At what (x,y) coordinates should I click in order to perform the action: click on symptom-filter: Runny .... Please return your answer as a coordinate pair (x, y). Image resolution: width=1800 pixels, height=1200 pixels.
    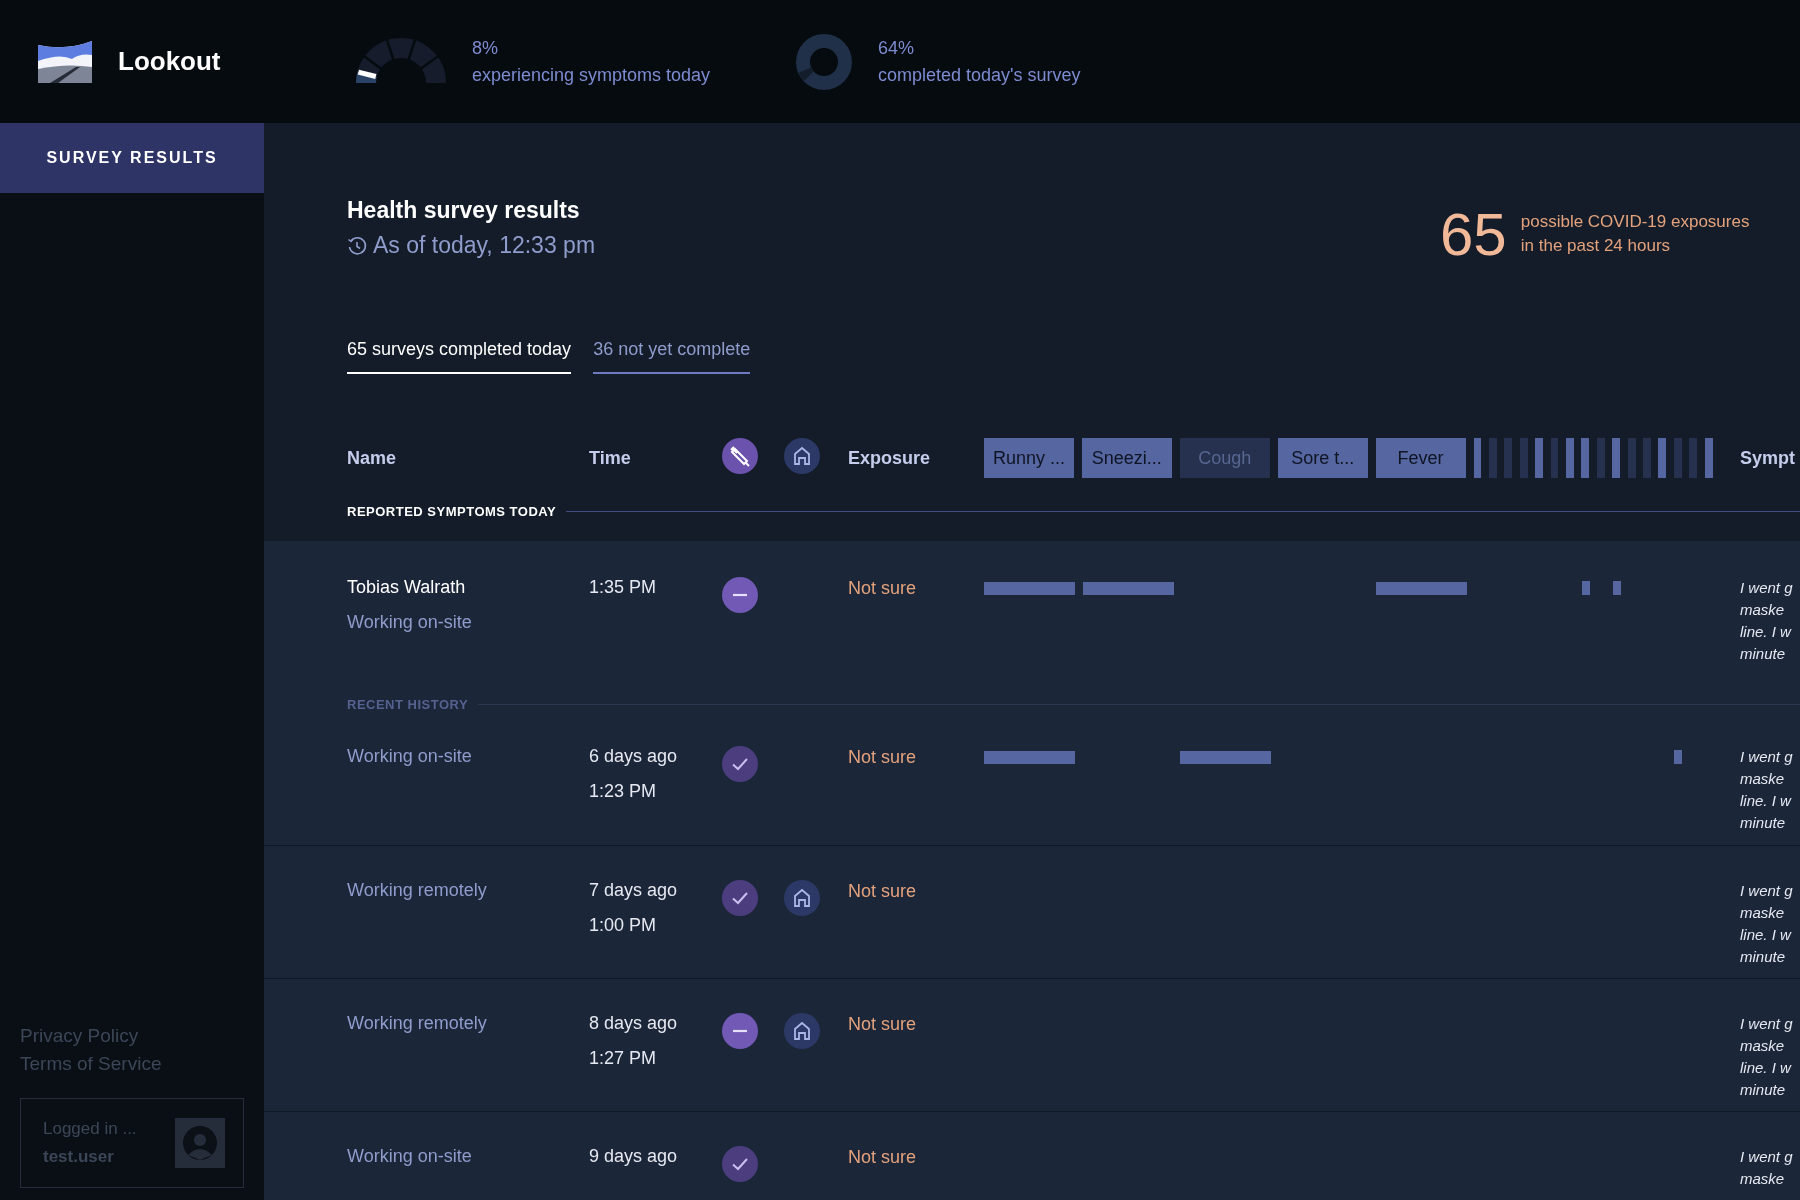
    Looking at the image, I should click on (1029, 458).